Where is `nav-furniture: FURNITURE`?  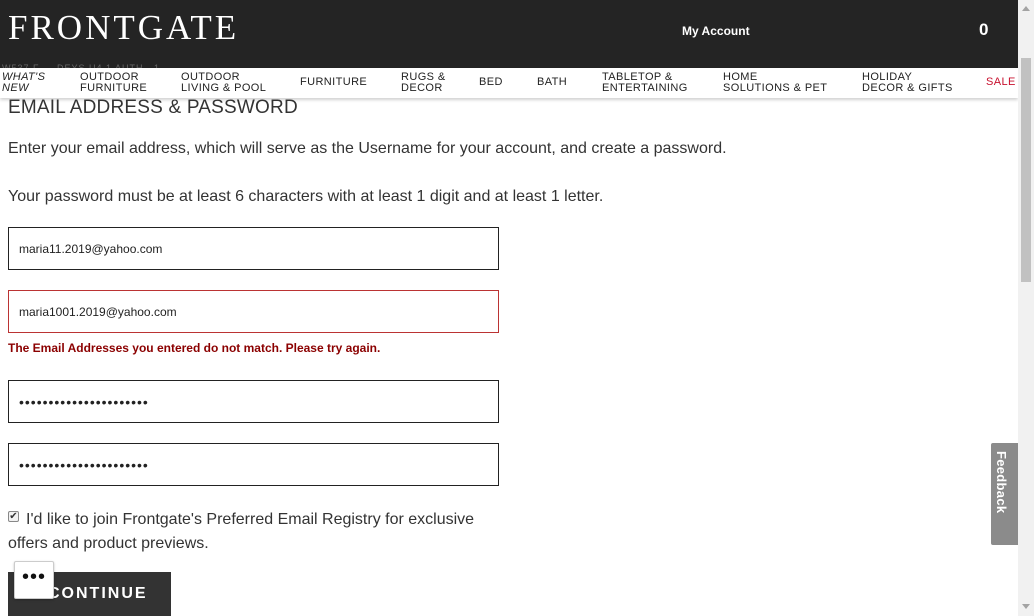
nav-furniture: FURNITURE is located at coordinates (333, 82).